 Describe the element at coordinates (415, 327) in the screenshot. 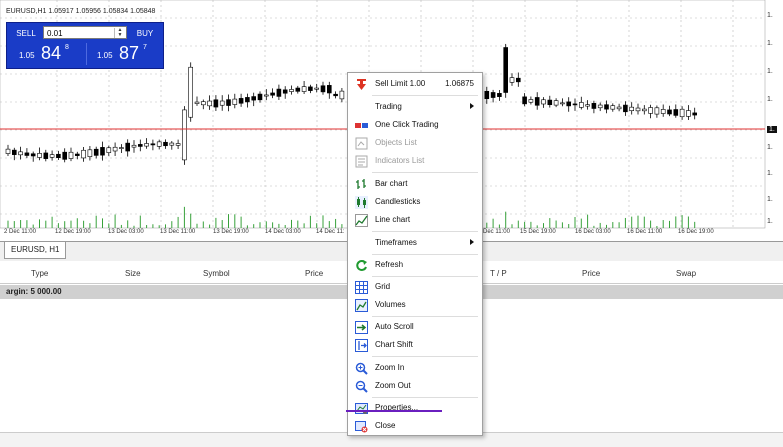

I see `menu-item-auto-scroll: Auto Scroll` at that location.